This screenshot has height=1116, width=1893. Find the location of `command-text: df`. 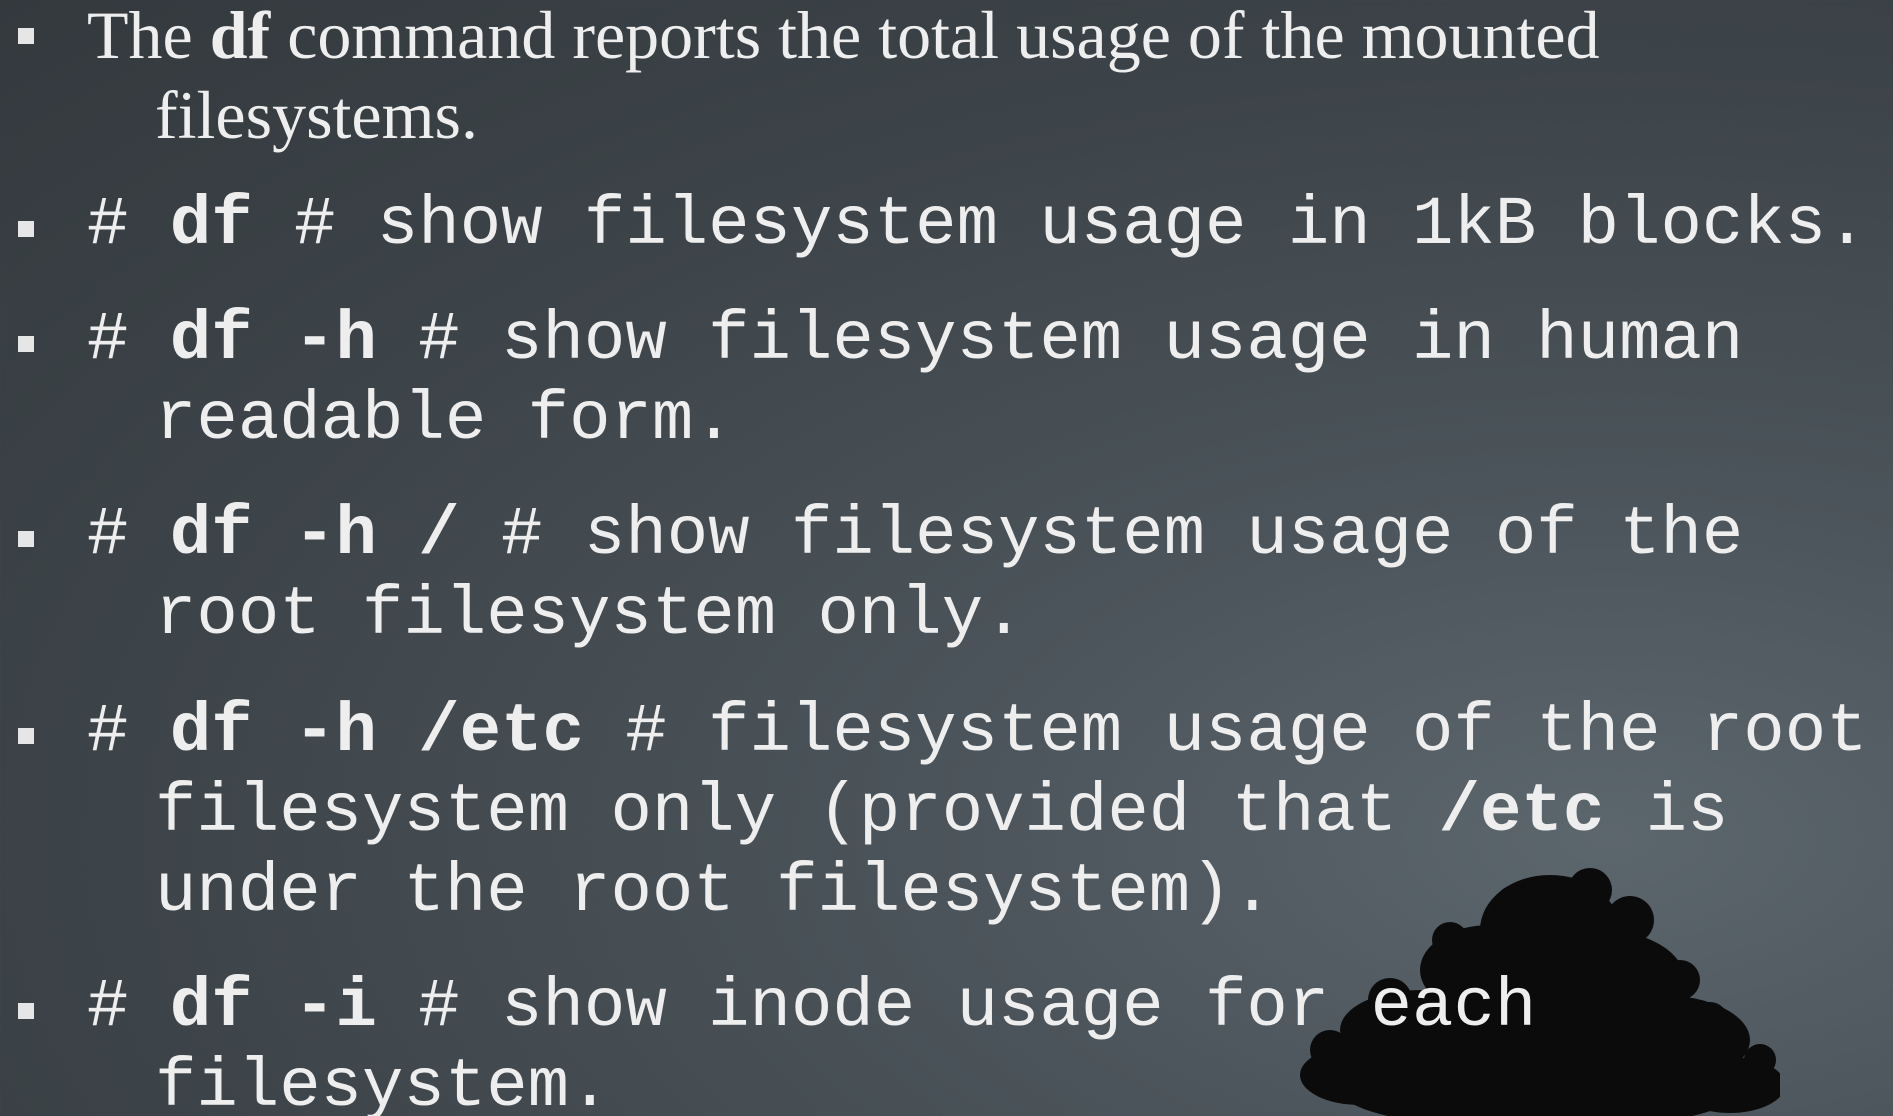

command-text: df is located at coordinates (211, 225).